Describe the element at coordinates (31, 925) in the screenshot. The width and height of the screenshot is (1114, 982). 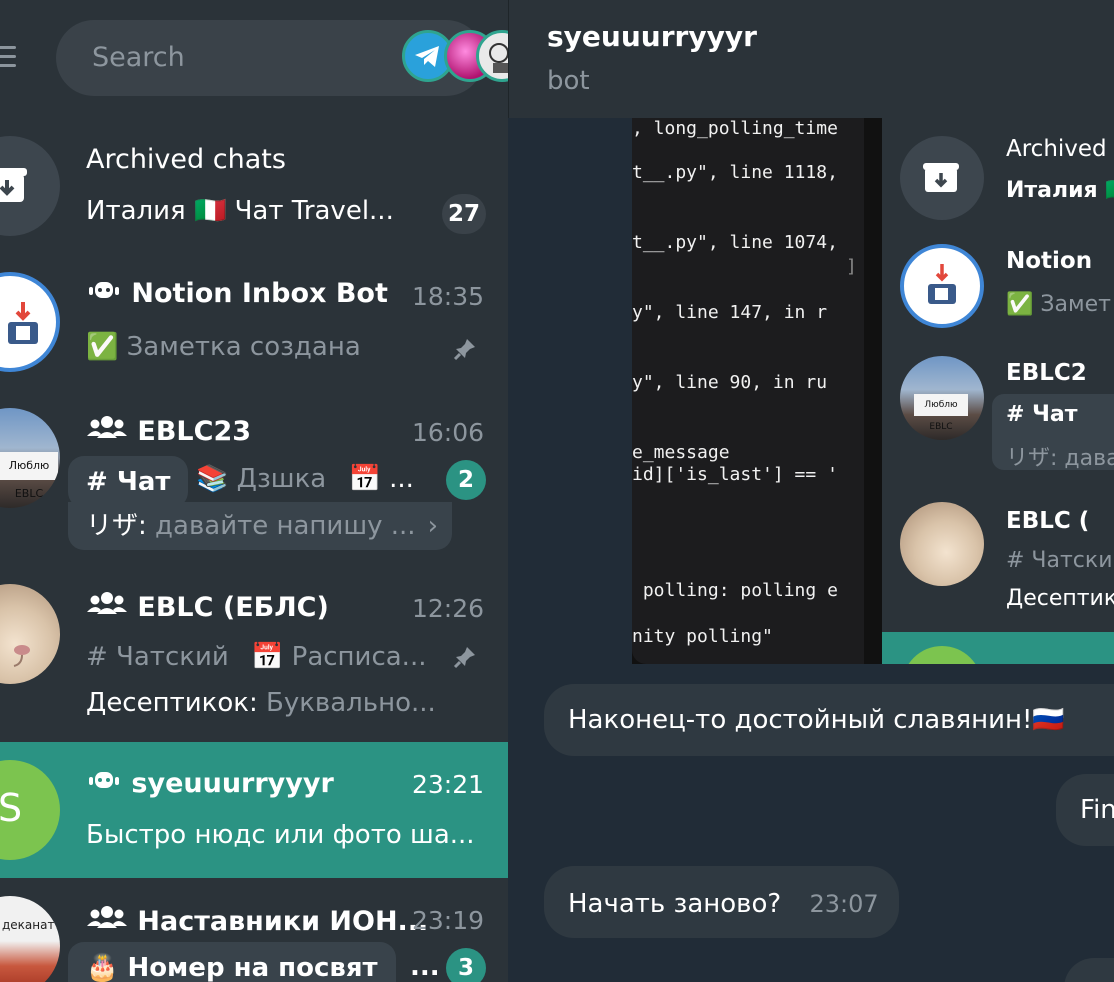
I see `avatar-caption: деканат?` at that location.